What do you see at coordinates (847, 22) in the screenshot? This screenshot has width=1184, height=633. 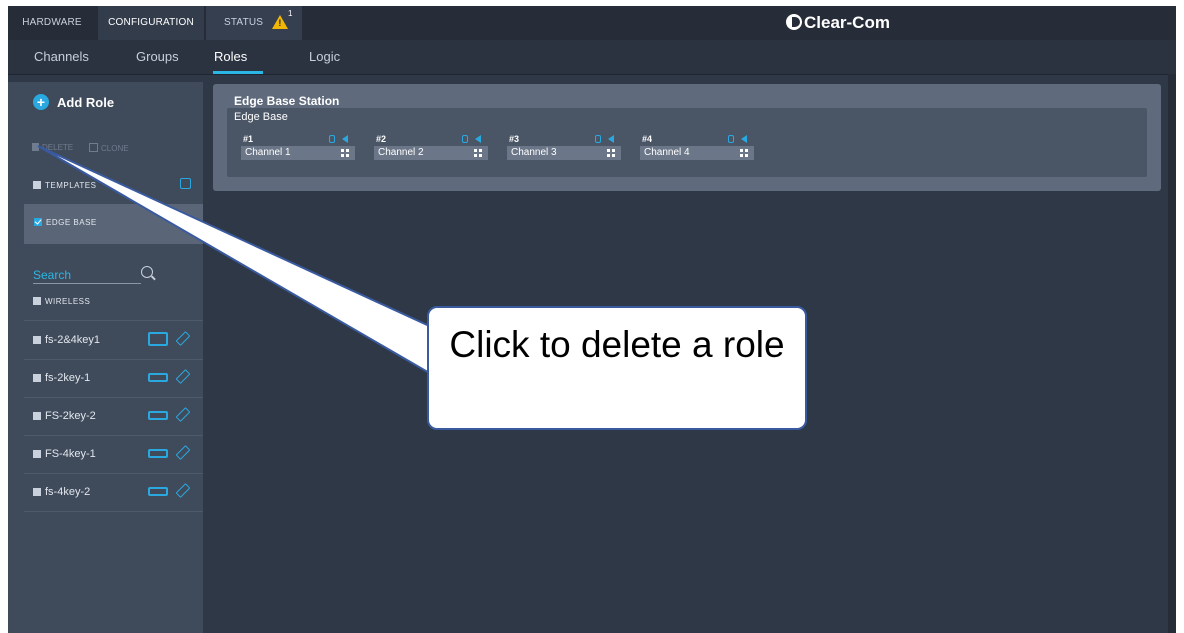 I see `logo-text: Clear-Com` at bounding box center [847, 22].